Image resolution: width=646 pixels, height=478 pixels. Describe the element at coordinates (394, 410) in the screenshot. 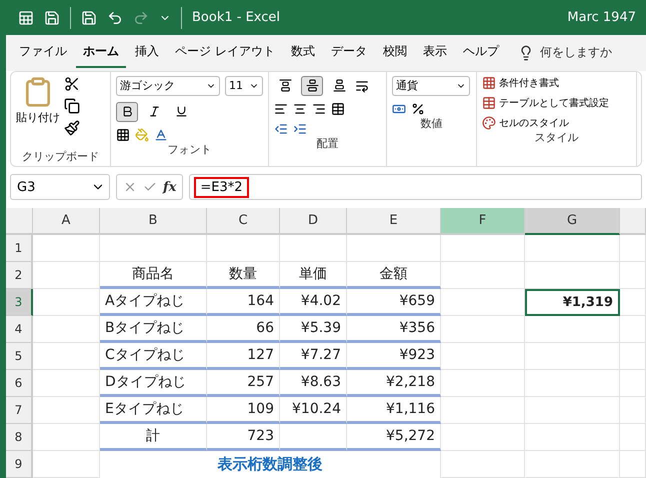

I see `table-cell: ¥1,116` at that location.